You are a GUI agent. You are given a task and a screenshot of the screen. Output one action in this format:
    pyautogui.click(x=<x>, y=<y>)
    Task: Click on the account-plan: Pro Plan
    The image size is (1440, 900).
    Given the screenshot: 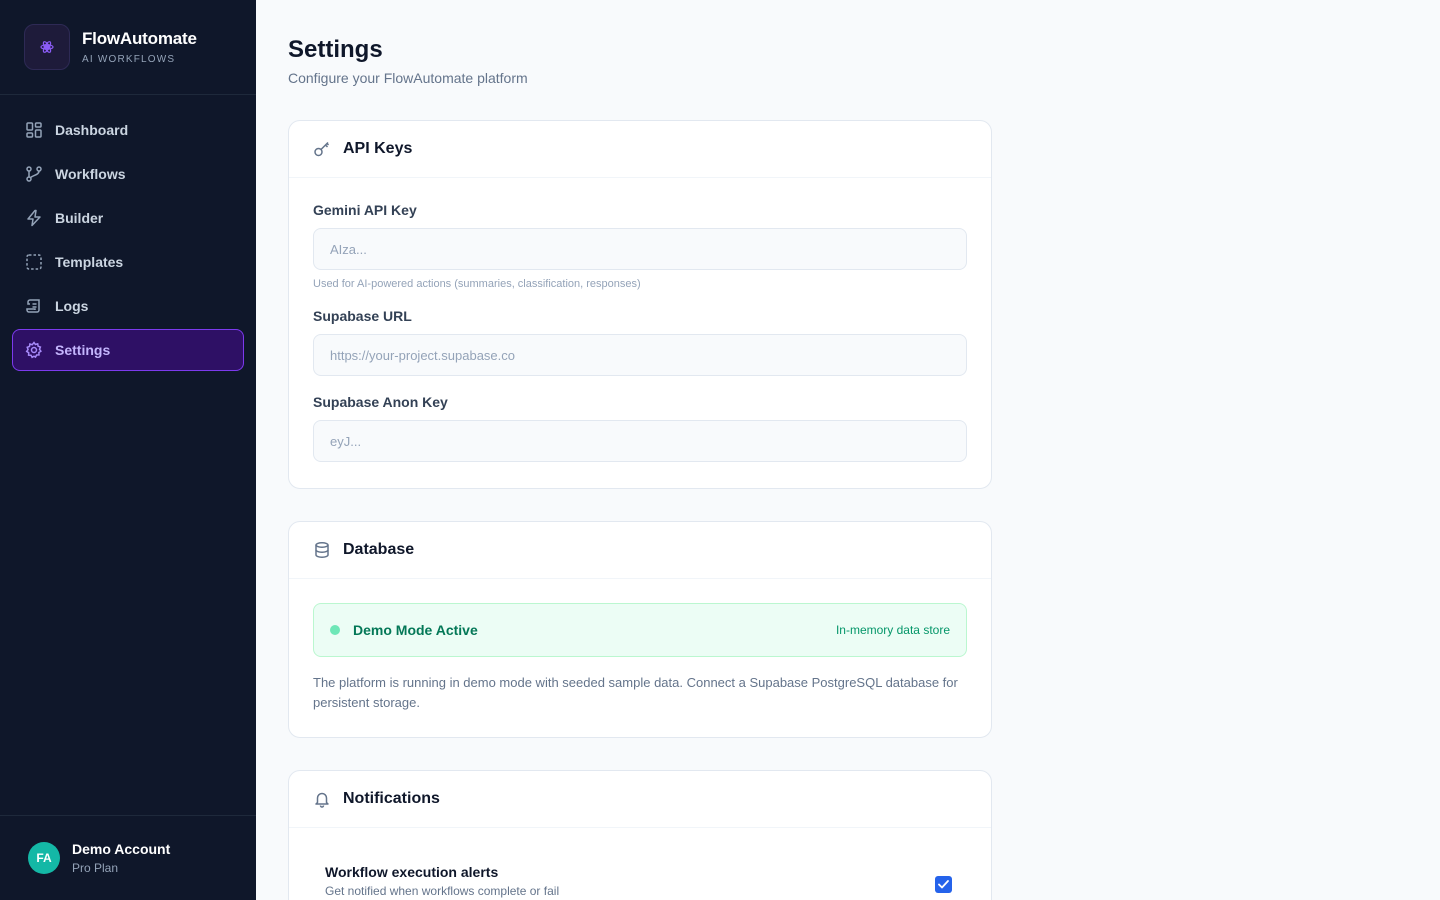 What is the action you would take?
    pyautogui.click(x=95, y=868)
    